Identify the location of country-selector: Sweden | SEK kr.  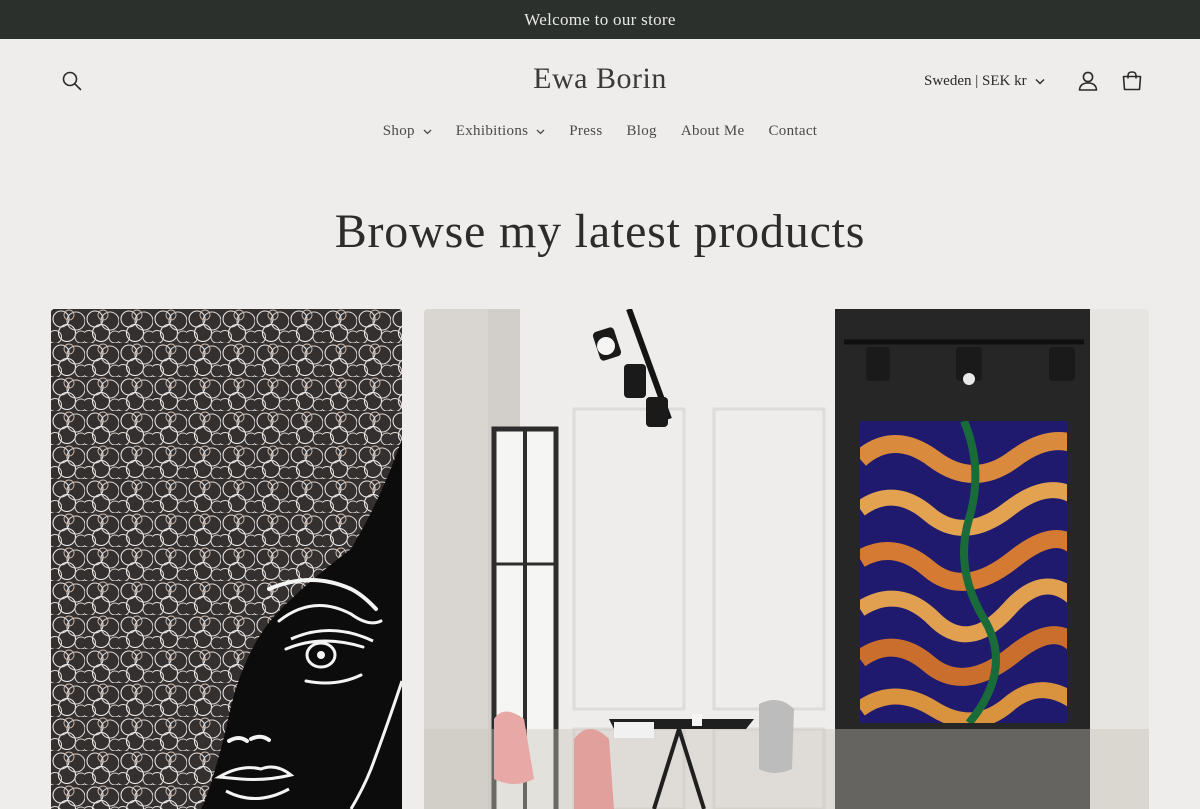
(984, 81).